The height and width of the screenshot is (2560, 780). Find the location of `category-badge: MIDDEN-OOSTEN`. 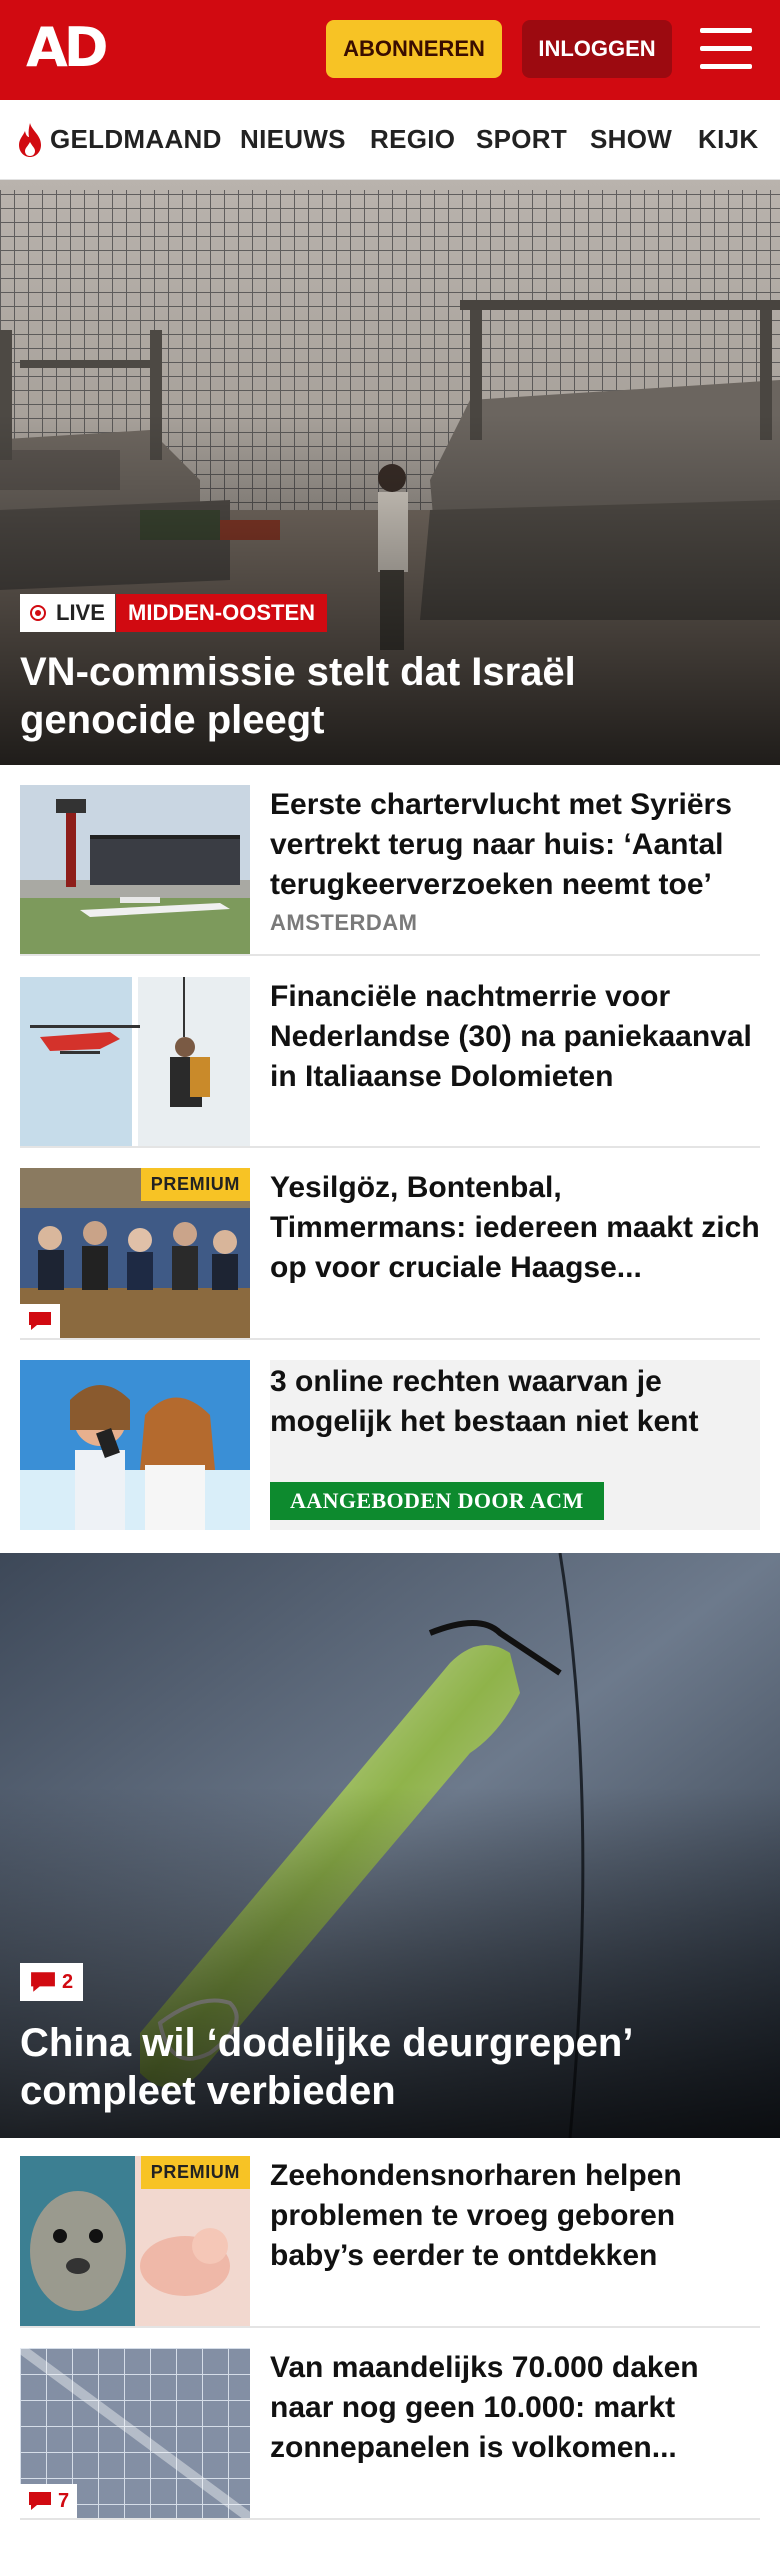

category-badge: MIDDEN-OOSTEN is located at coordinates (221, 613).